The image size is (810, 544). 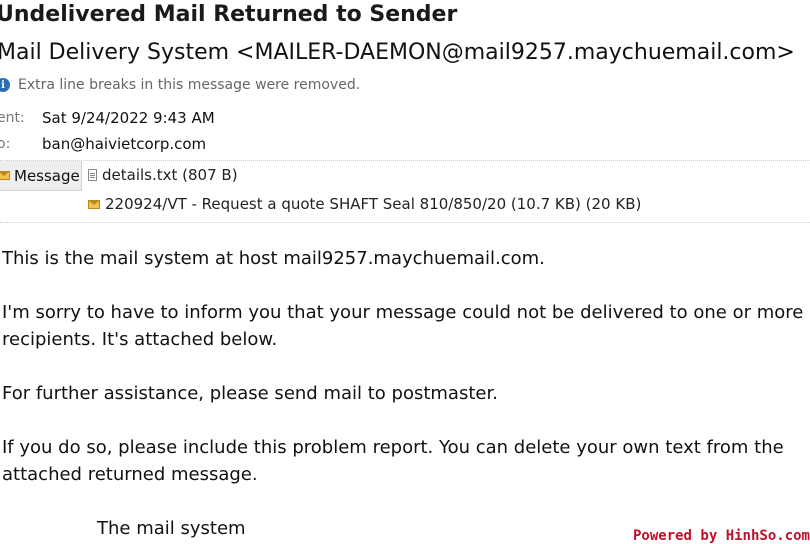 I want to click on tab-message-label: Message, so click(x=47, y=175).